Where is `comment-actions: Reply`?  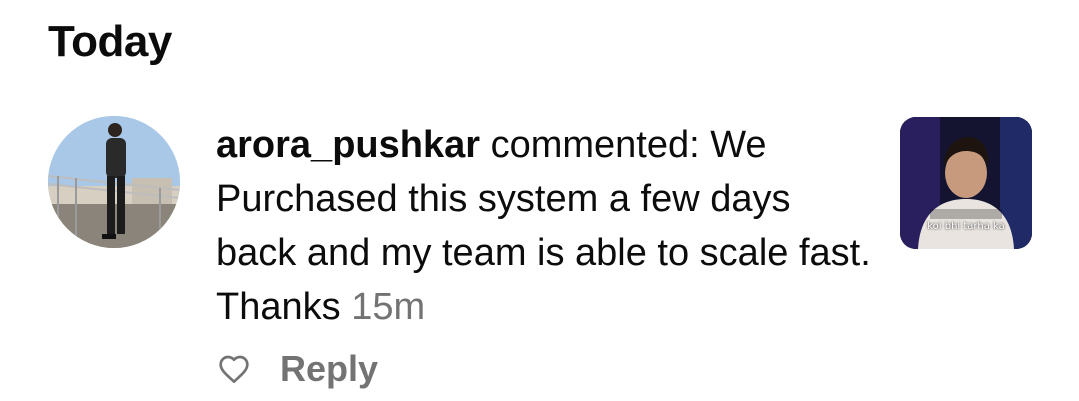
comment-actions: Reply is located at coordinates (298, 369).